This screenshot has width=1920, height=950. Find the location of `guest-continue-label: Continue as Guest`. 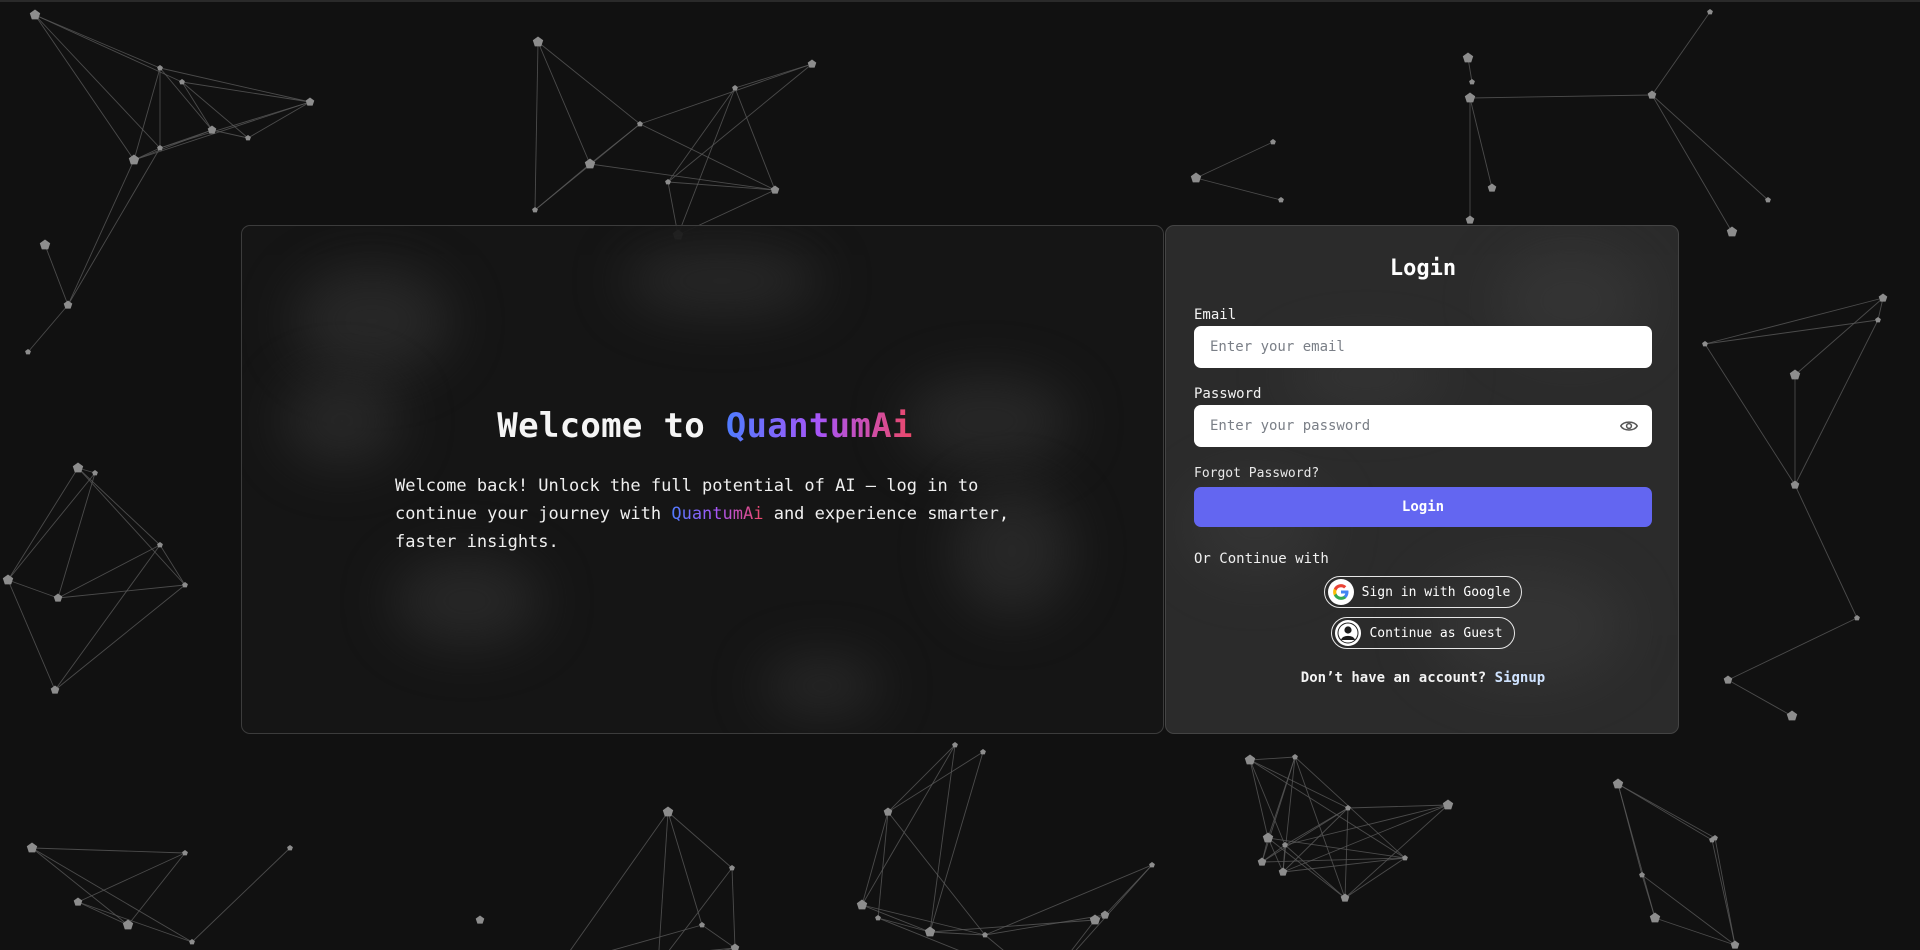

guest-continue-label: Continue as Guest is located at coordinates (1436, 633).